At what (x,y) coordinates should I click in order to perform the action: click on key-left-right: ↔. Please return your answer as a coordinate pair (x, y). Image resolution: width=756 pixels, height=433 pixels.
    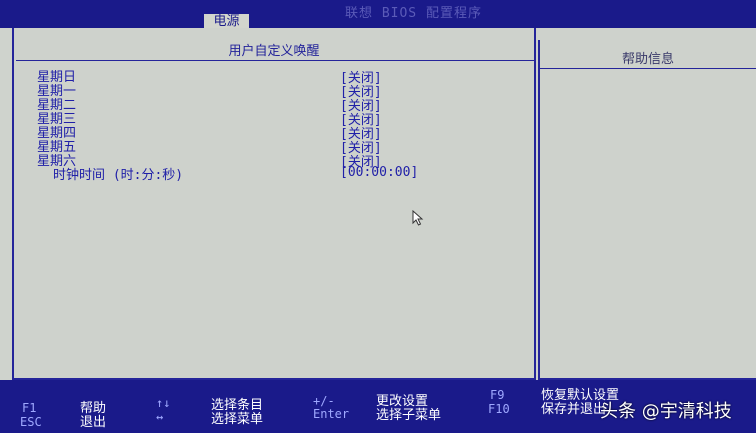
    Looking at the image, I should click on (160, 417).